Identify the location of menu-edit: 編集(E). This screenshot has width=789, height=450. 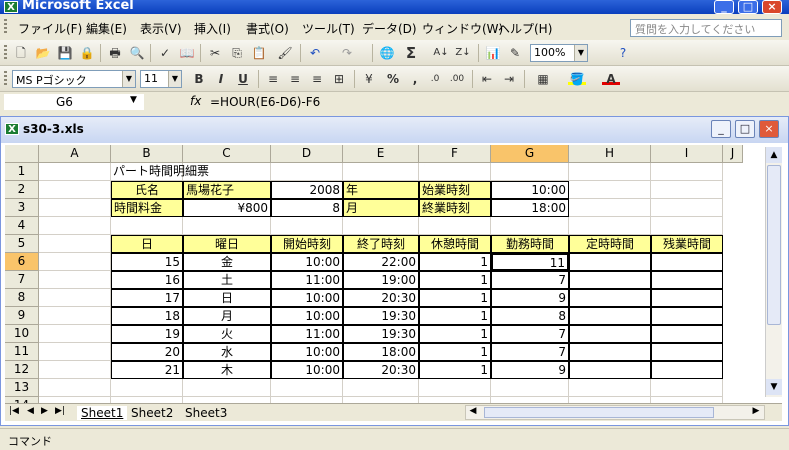
(106, 28).